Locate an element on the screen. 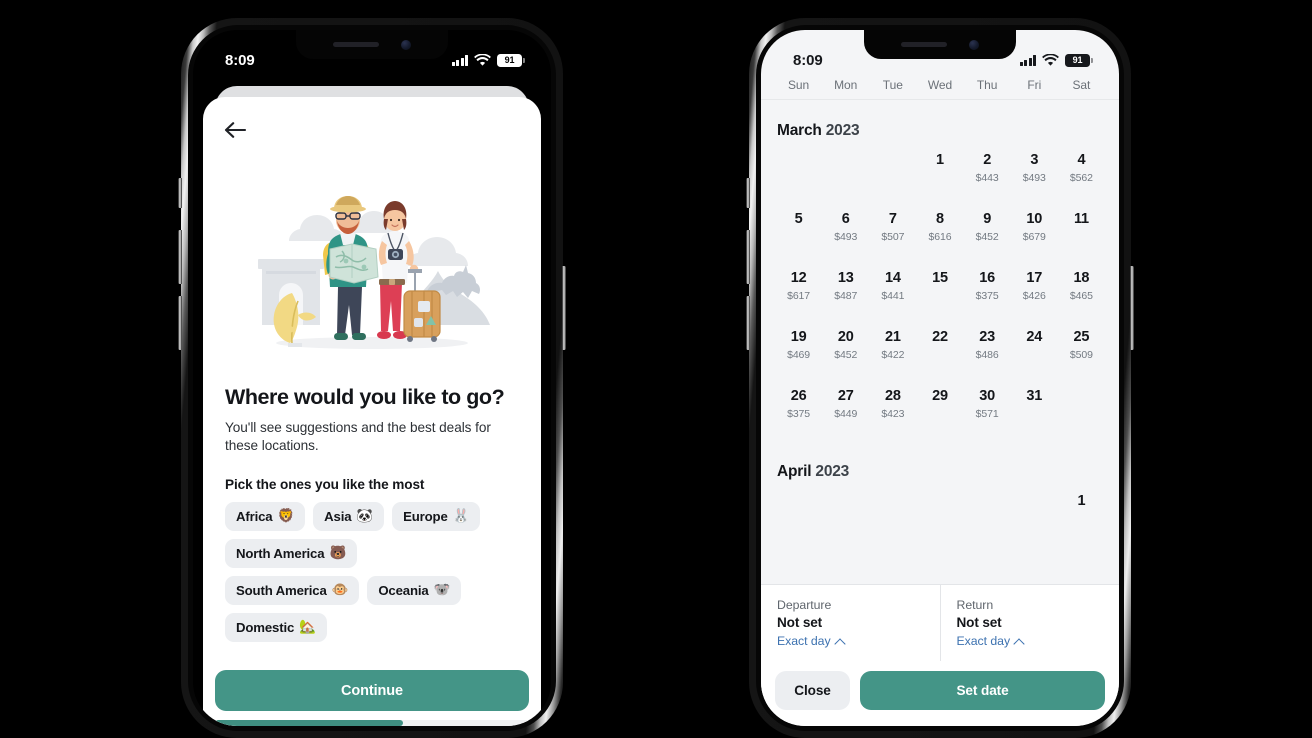  back-arrow-icon is located at coordinates (236, 130).